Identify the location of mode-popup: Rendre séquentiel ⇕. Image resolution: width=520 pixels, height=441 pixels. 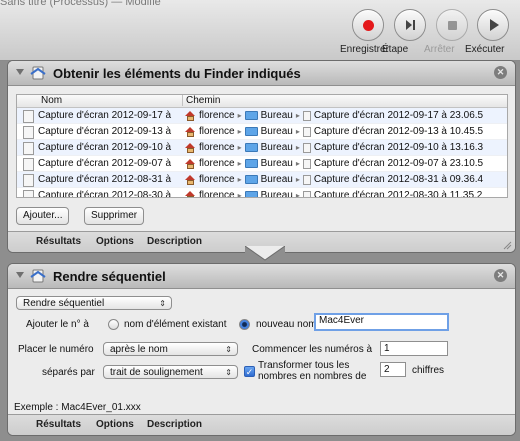
(94, 303).